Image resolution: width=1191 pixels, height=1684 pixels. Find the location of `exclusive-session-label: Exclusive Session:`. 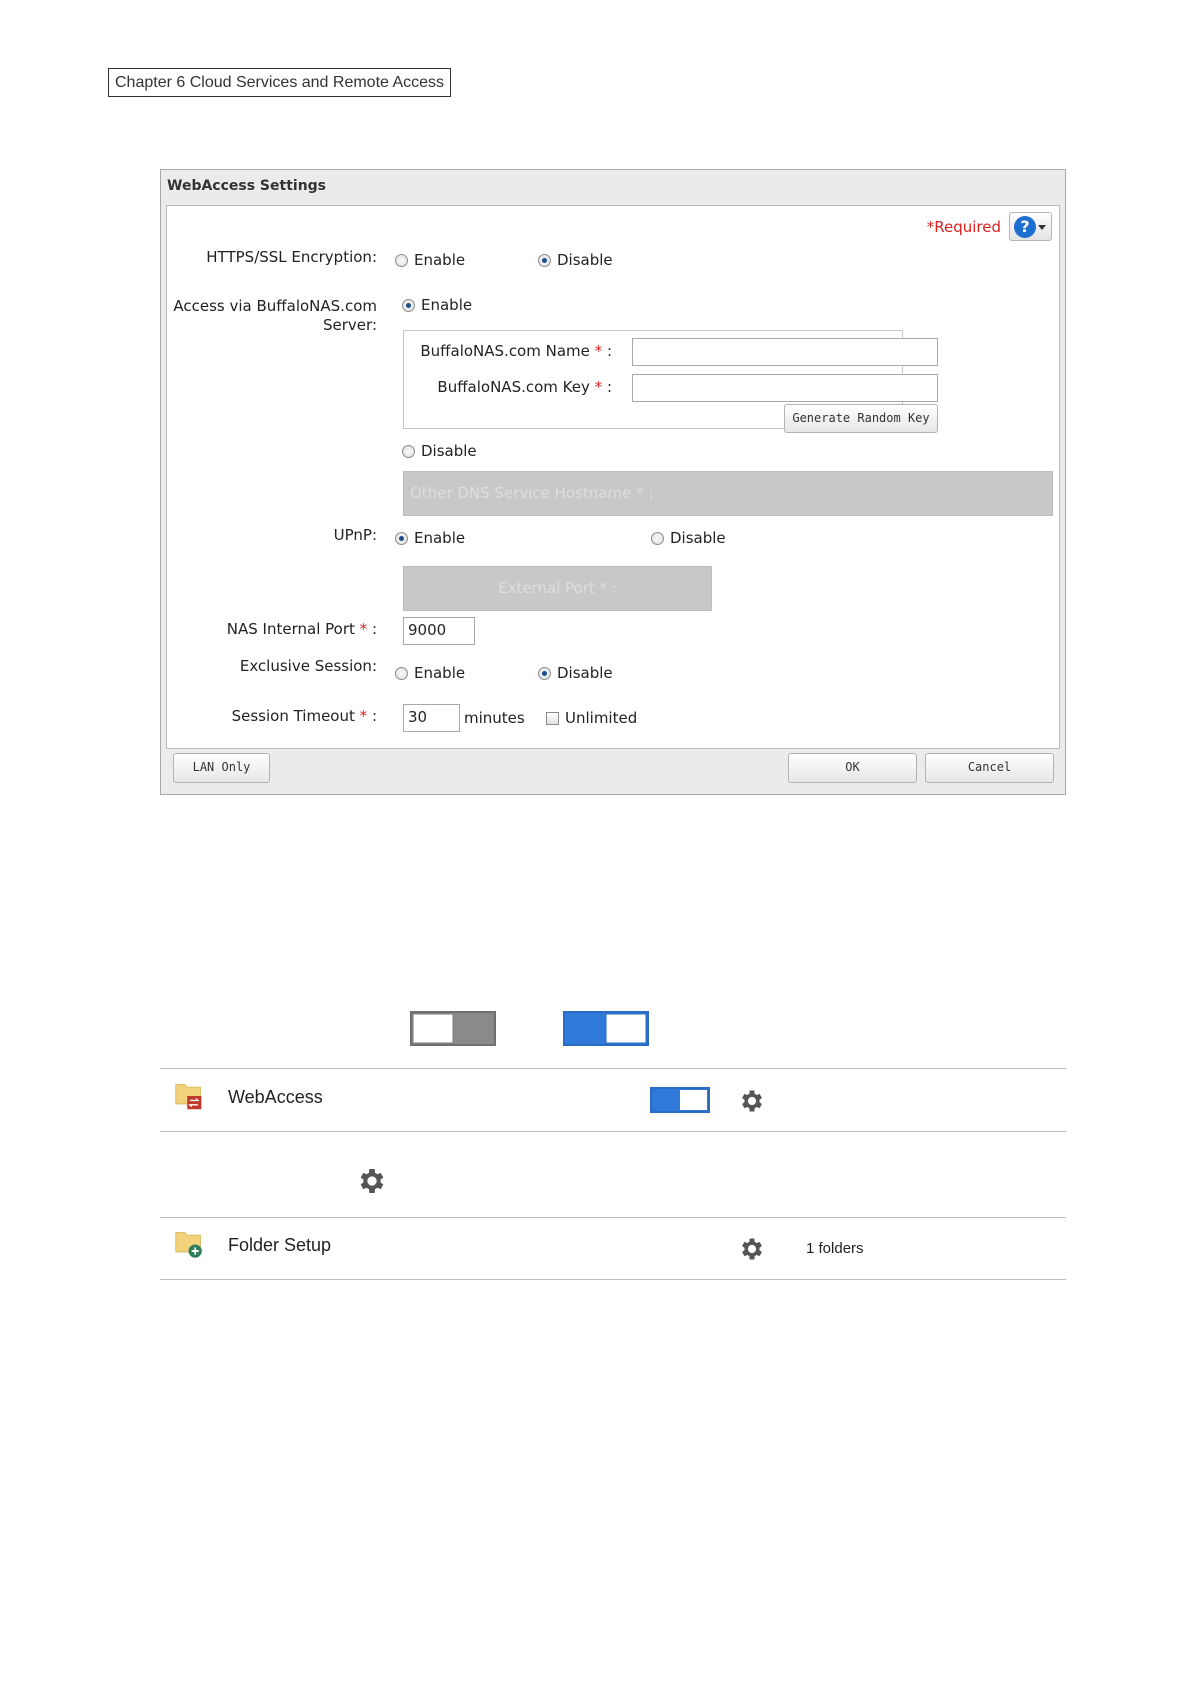

exclusive-session-label: Exclusive Session: is located at coordinates (308, 666).